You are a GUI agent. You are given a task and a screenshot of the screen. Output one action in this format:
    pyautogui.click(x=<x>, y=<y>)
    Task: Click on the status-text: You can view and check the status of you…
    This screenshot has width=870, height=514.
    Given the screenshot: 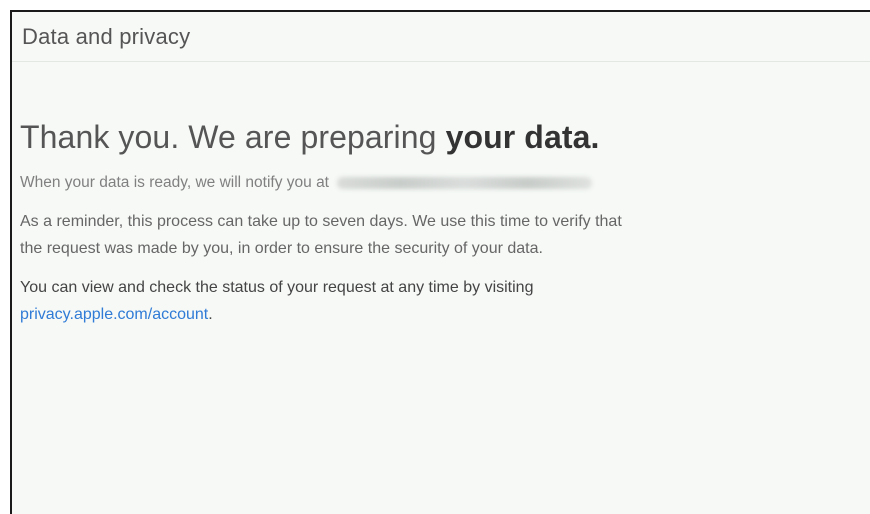 What is the action you would take?
    pyautogui.click(x=277, y=287)
    